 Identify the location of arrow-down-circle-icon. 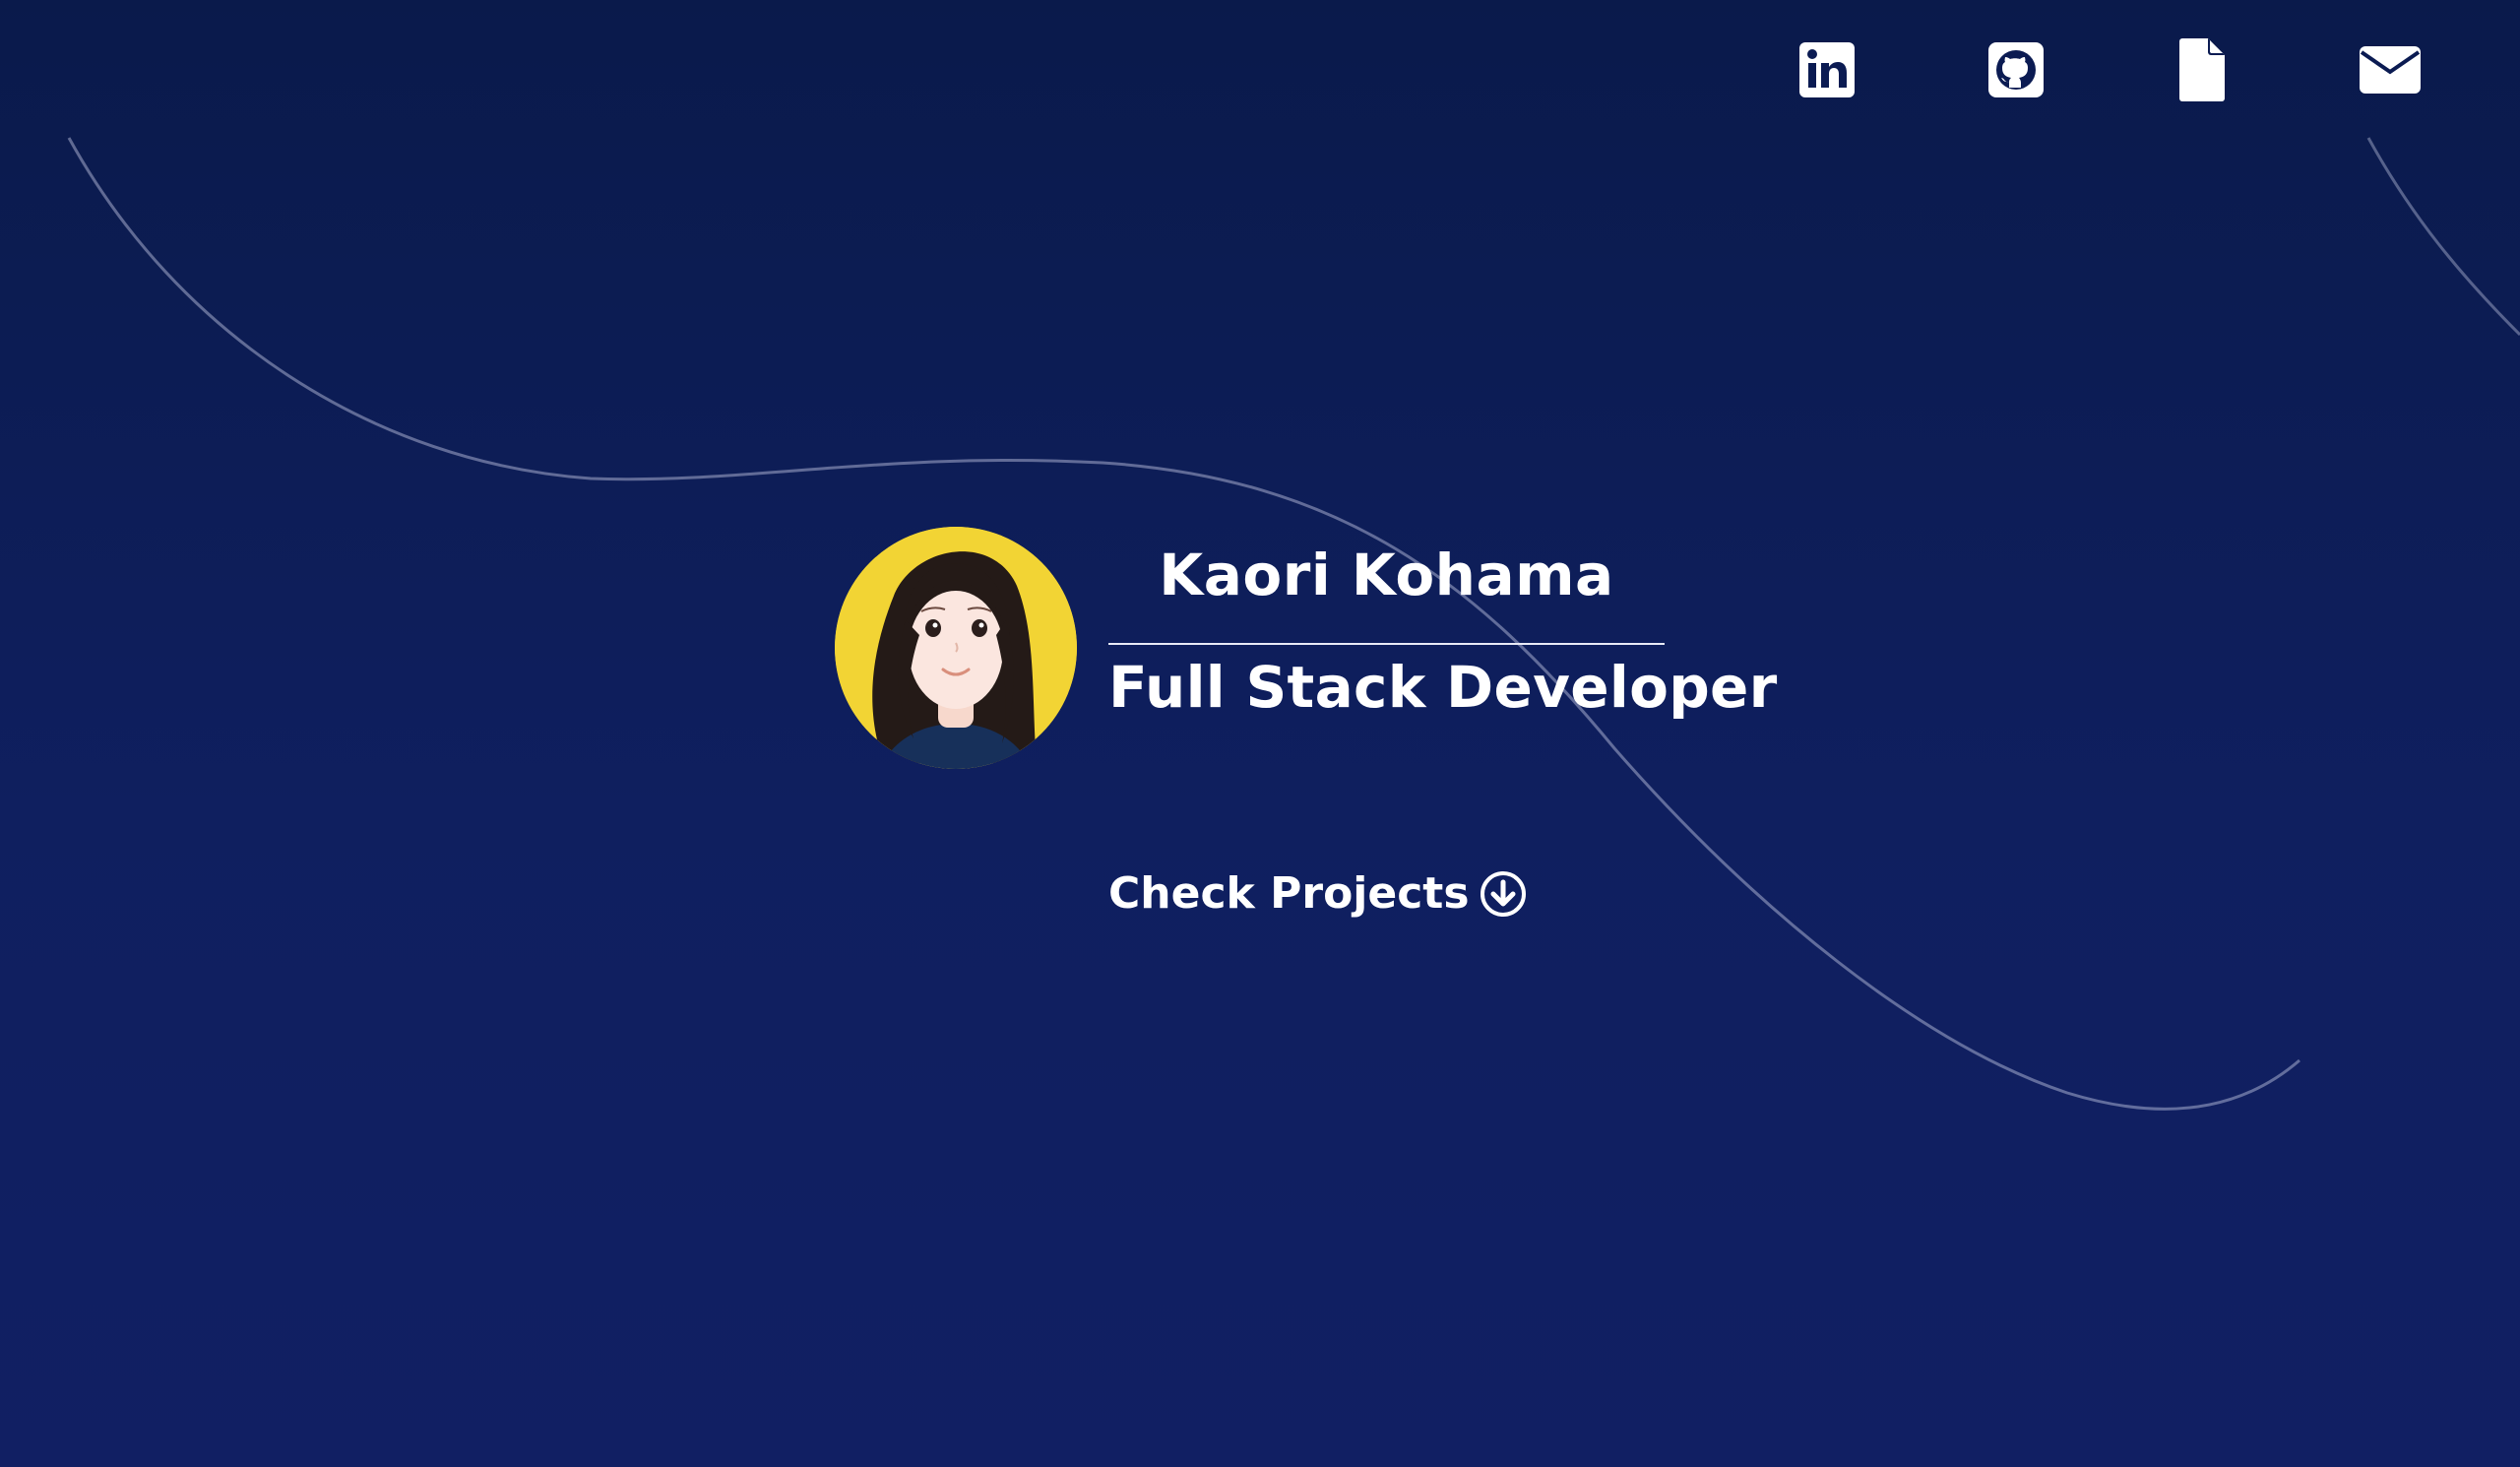
(1503, 894).